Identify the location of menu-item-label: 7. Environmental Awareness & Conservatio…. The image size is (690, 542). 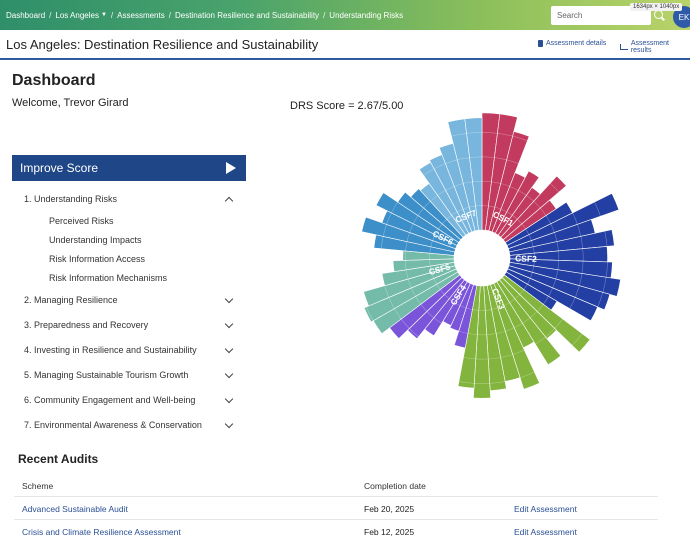
(113, 424).